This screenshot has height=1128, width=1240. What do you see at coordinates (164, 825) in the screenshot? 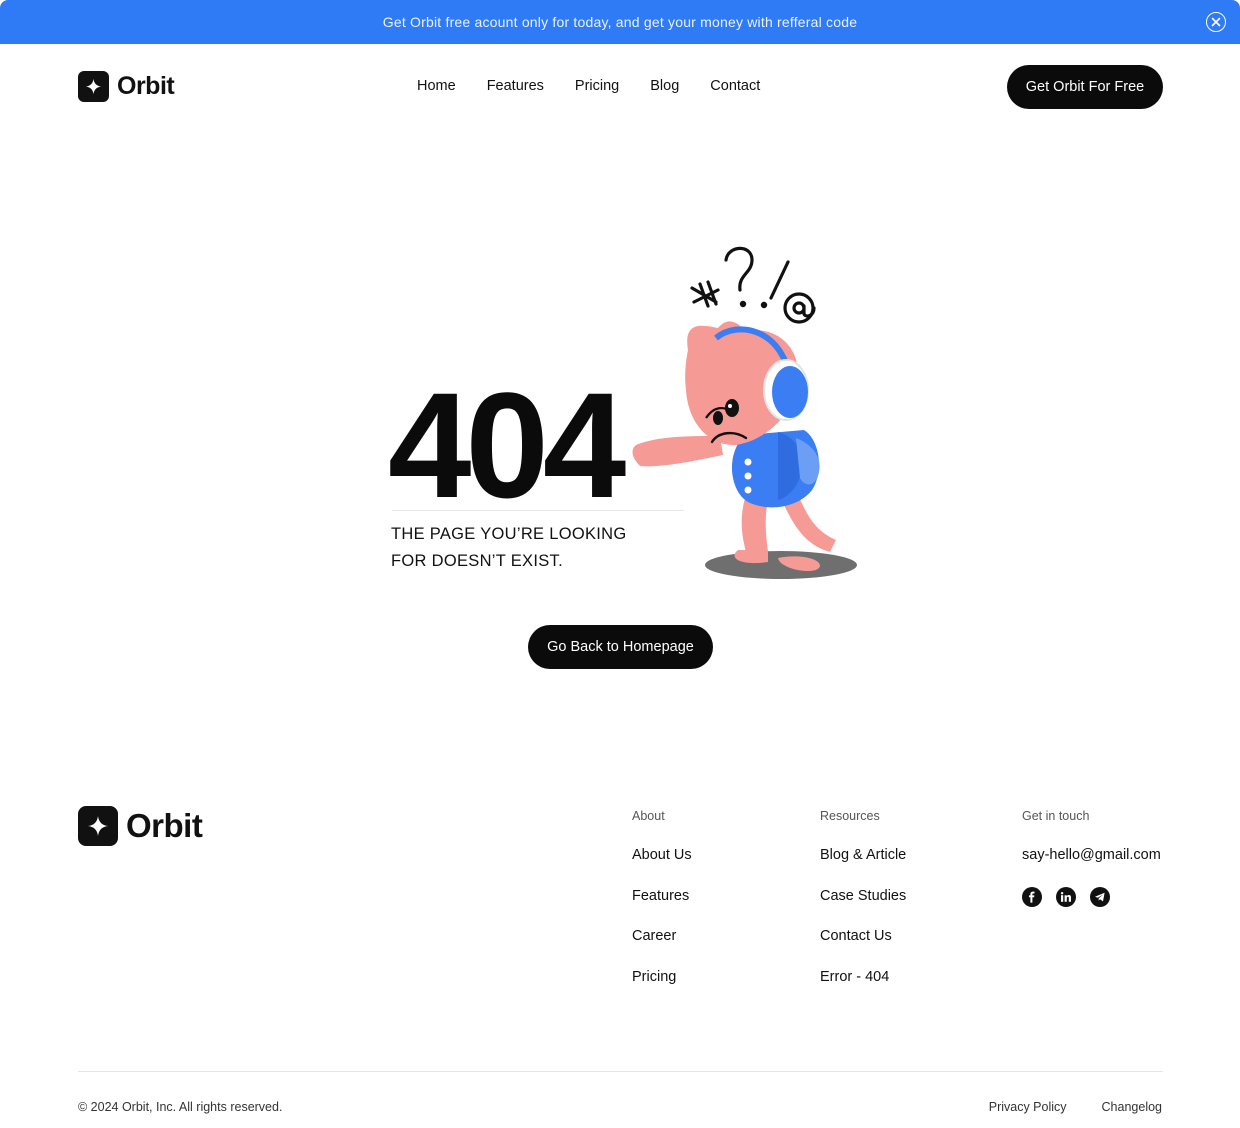
I see `footer-logo-text: Orbit` at bounding box center [164, 825].